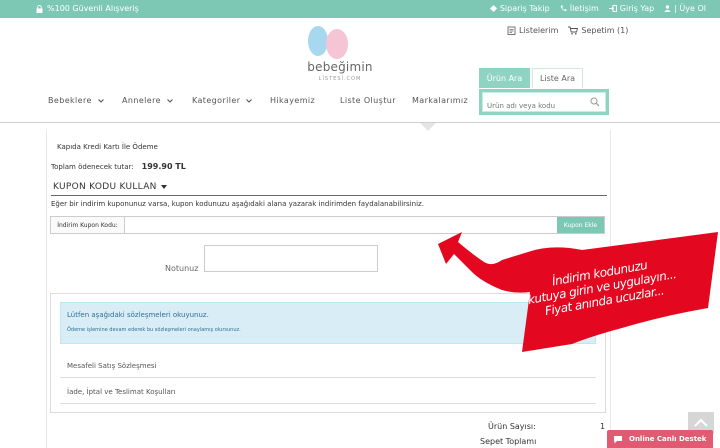 This screenshot has height=448, width=720. Describe the element at coordinates (573, 30) in the screenshot. I see `cart-icon` at that location.